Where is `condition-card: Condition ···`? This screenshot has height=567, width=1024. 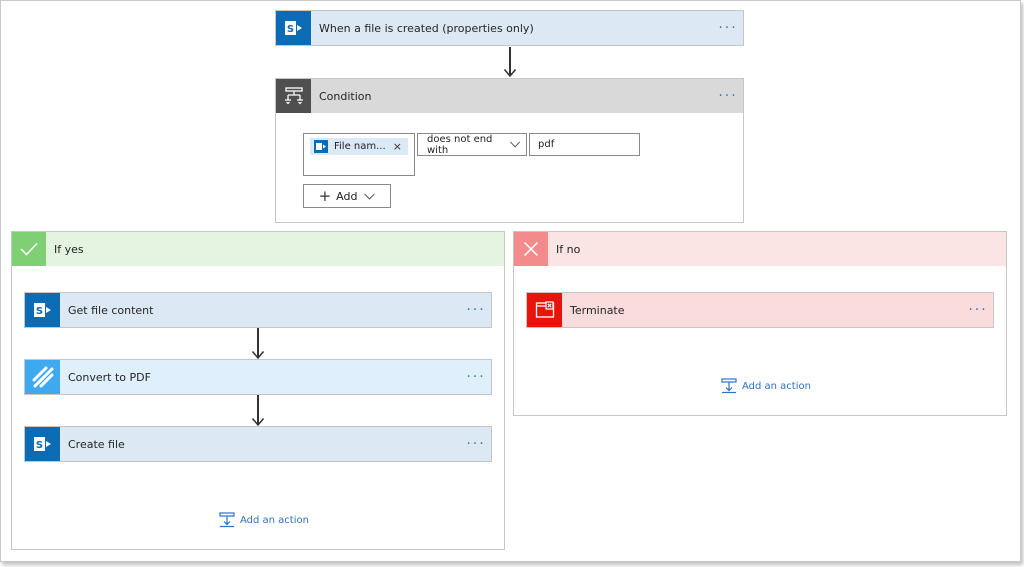
condition-card: Condition ··· is located at coordinates (509, 96).